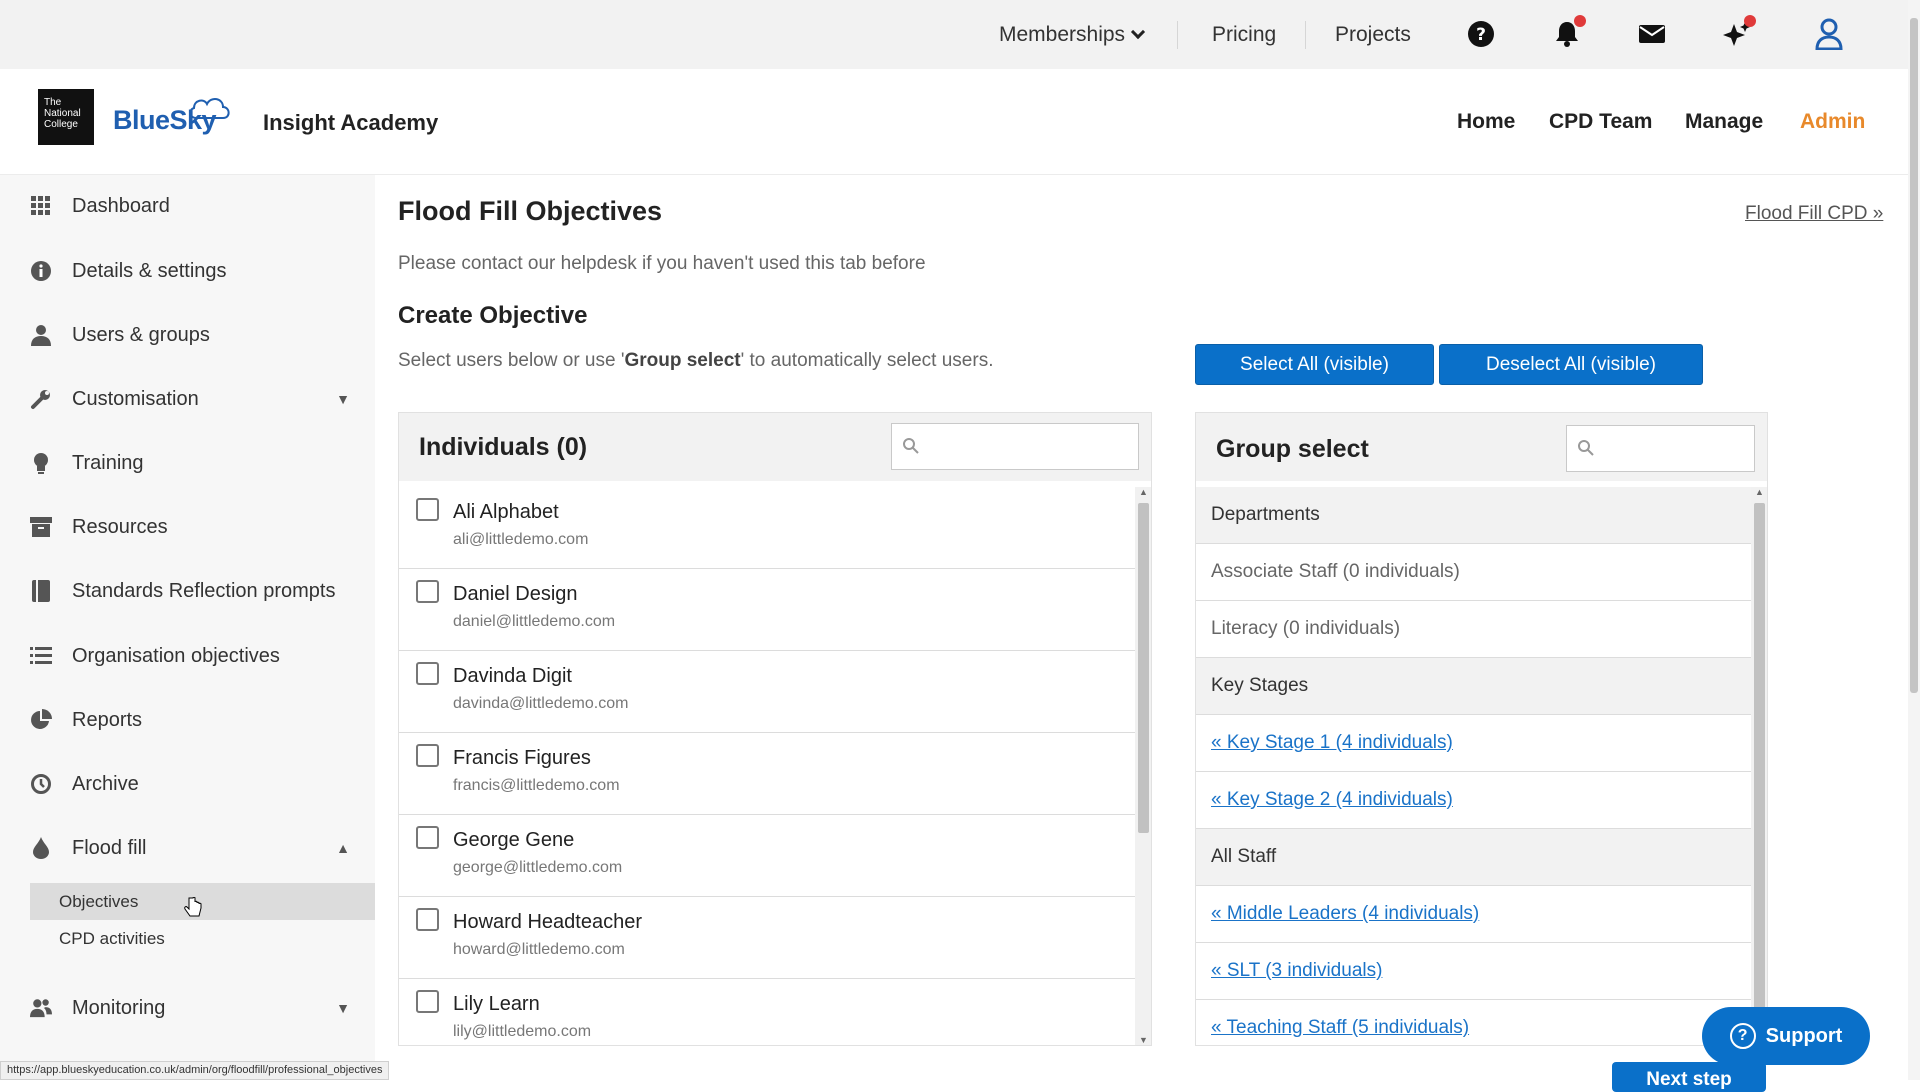 This screenshot has width=1920, height=1092. I want to click on sidebar-item-standards-reflection-prompts: Standards Reflection prompts, so click(190, 591).